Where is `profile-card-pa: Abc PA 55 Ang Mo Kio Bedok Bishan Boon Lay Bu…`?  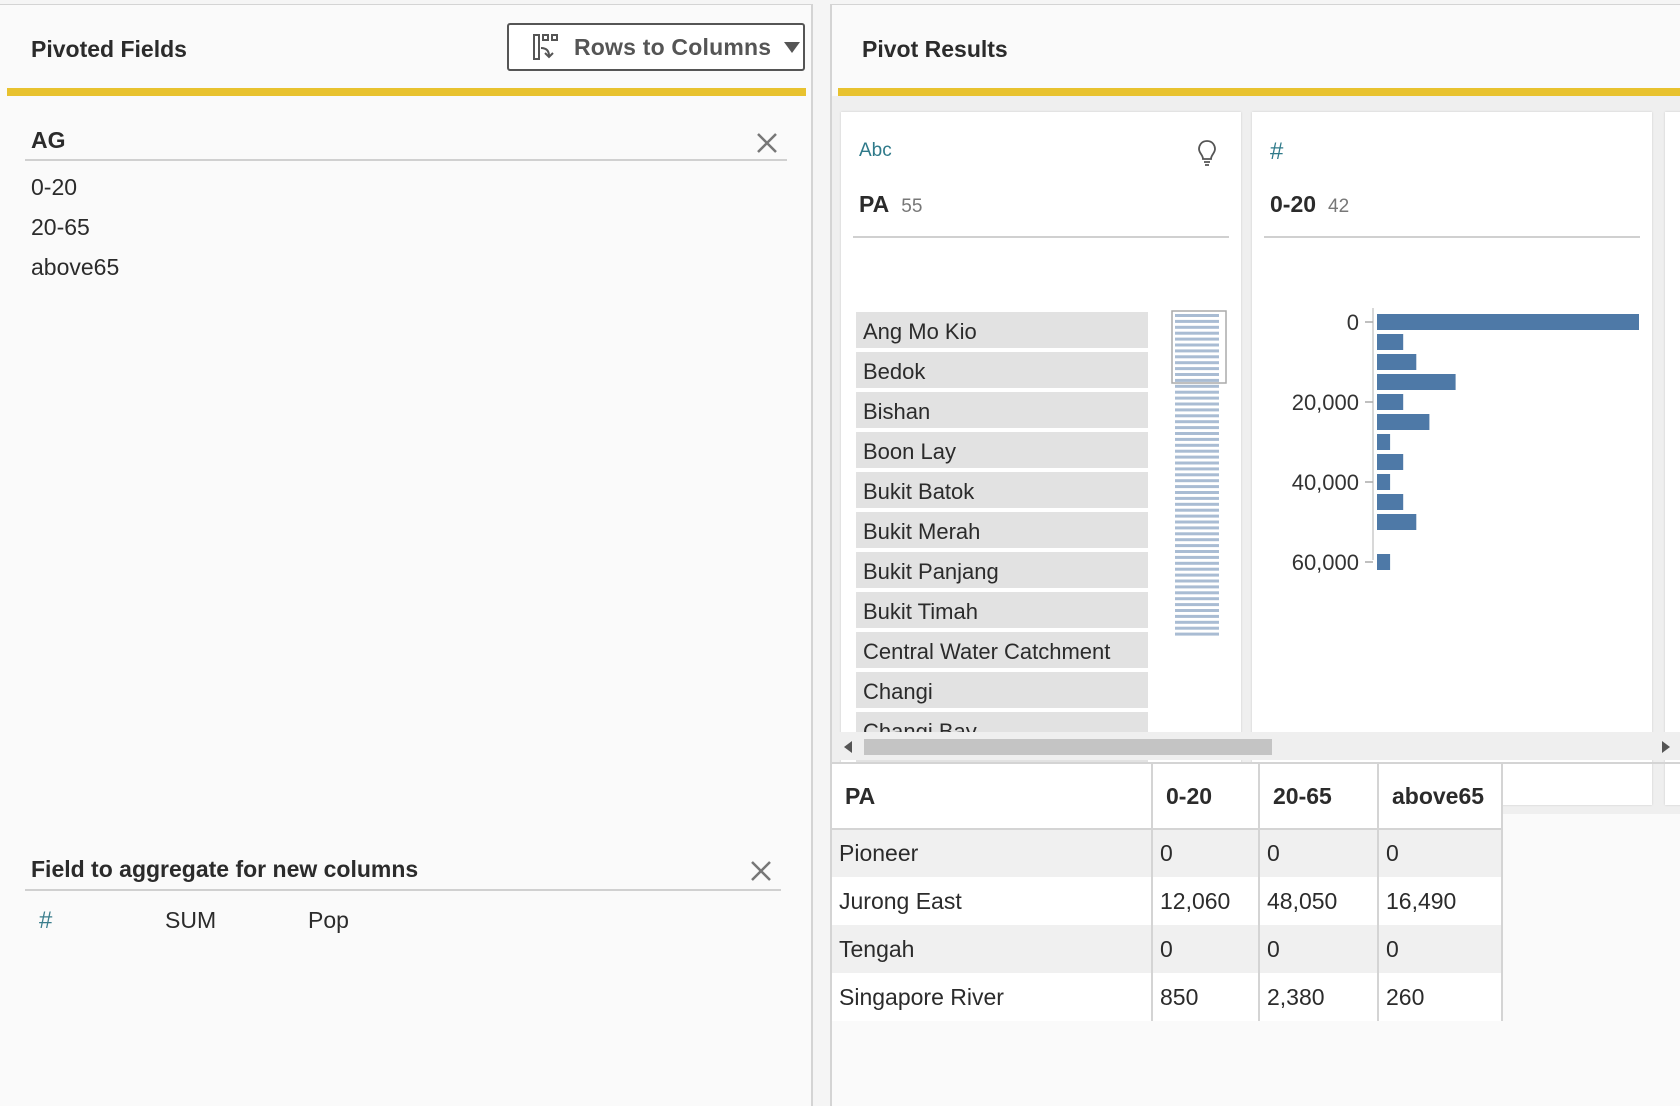 profile-card-pa: Abc PA 55 Ang Mo Kio Bedok Bishan Boon Lay Bu… is located at coordinates (1041, 458).